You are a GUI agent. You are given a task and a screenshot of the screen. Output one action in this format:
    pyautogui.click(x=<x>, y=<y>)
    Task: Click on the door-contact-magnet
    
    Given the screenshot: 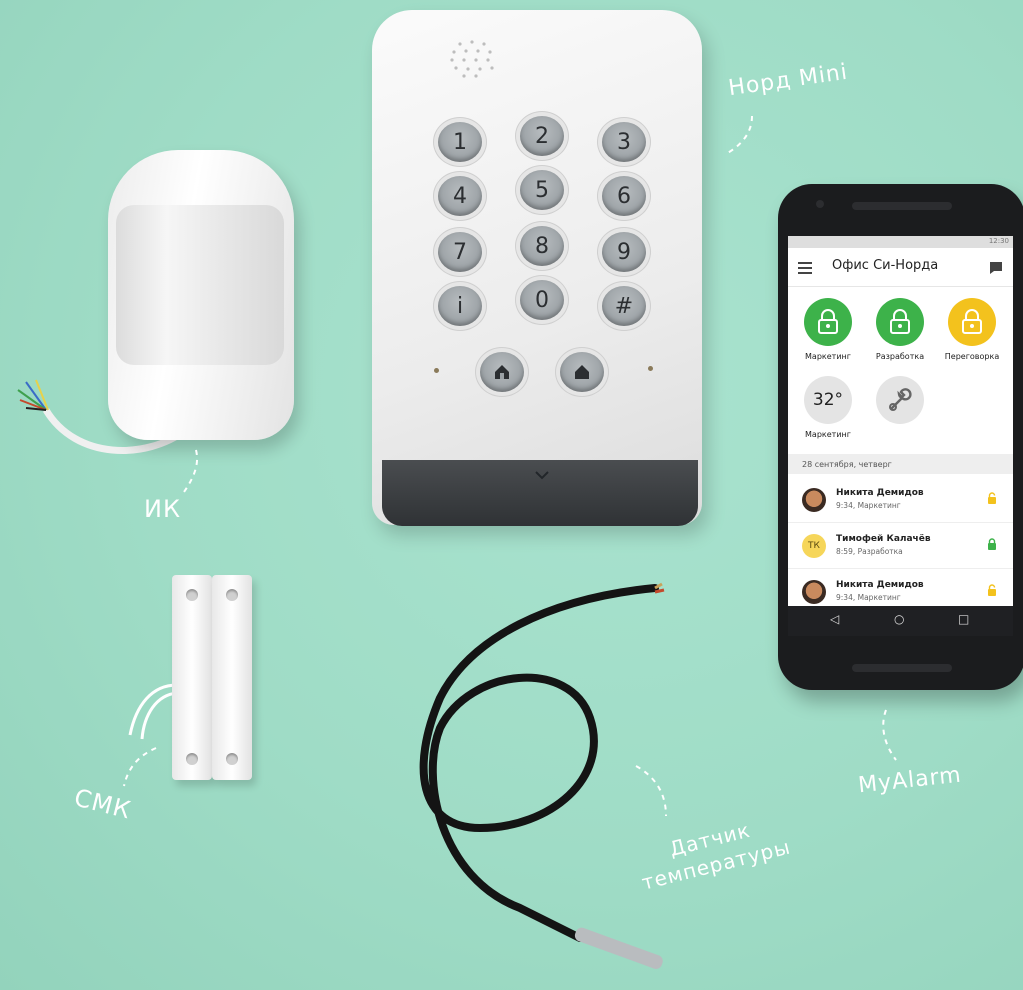 What is the action you would take?
    pyautogui.click(x=192, y=677)
    